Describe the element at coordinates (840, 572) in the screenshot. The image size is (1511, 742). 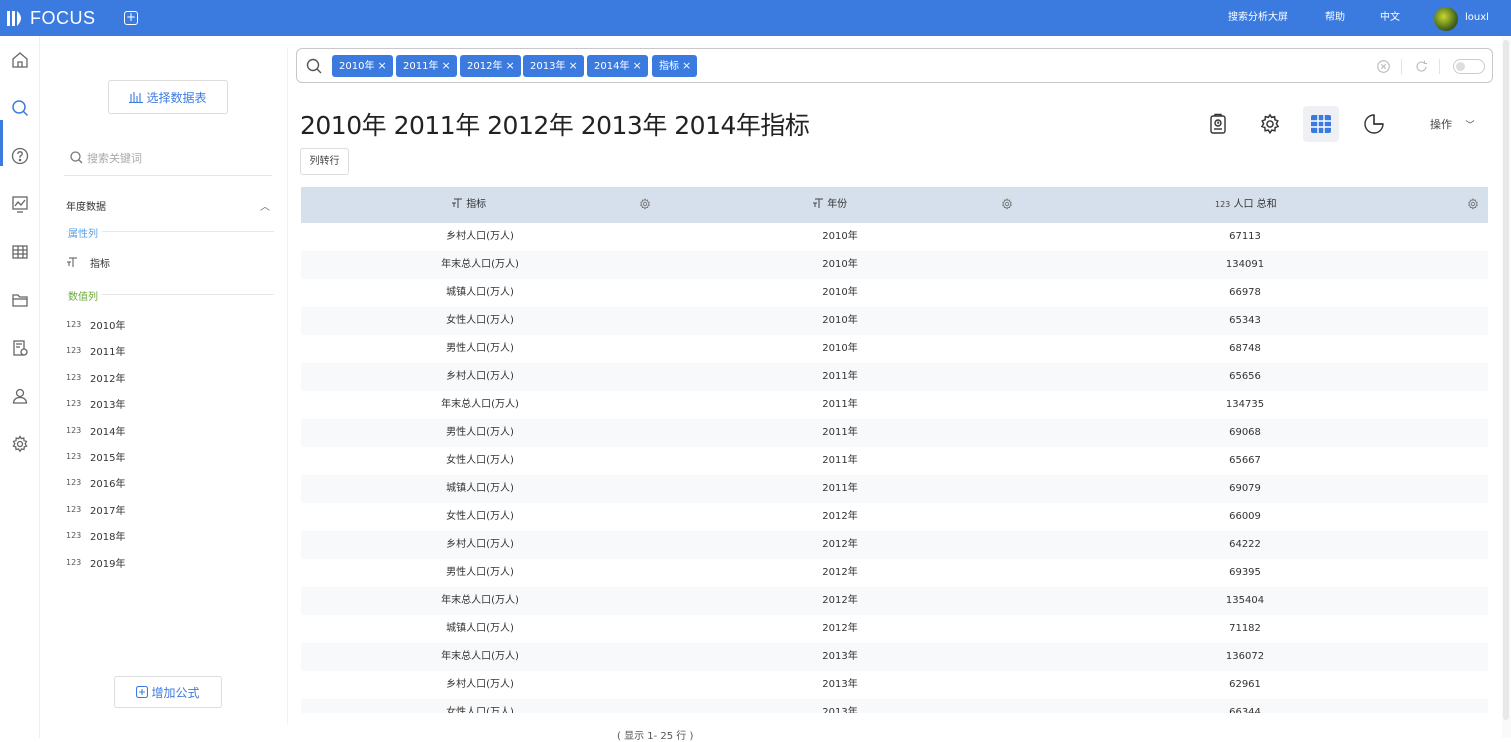
I see `table-cell: 2012年` at that location.